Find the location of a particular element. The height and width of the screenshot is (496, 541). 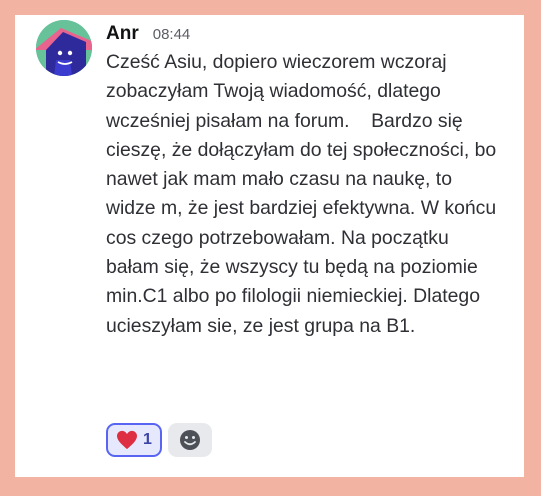

message-timestamp: 08:44 is located at coordinates (172, 34).